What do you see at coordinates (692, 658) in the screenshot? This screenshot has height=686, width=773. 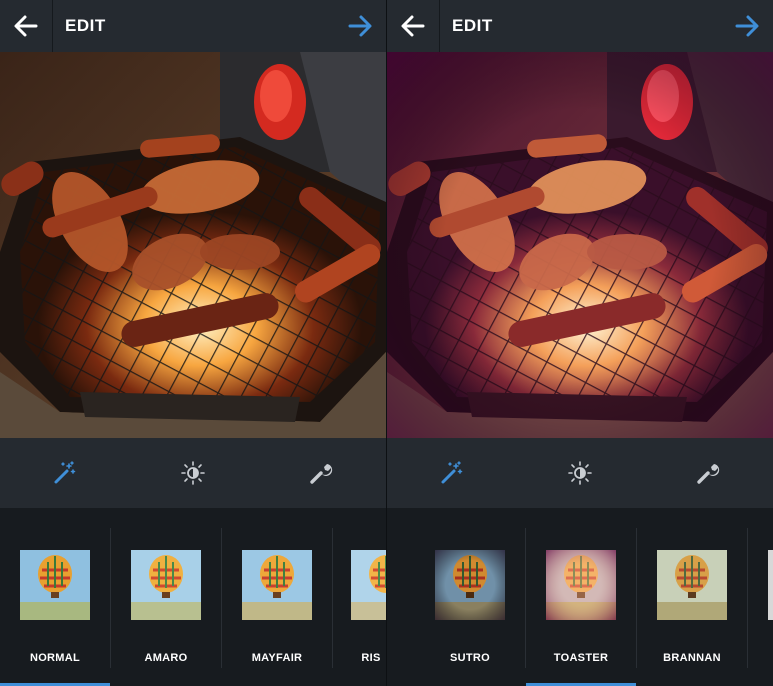 I see `filter-label: BRANNAN` at bounding box center [692, 658].